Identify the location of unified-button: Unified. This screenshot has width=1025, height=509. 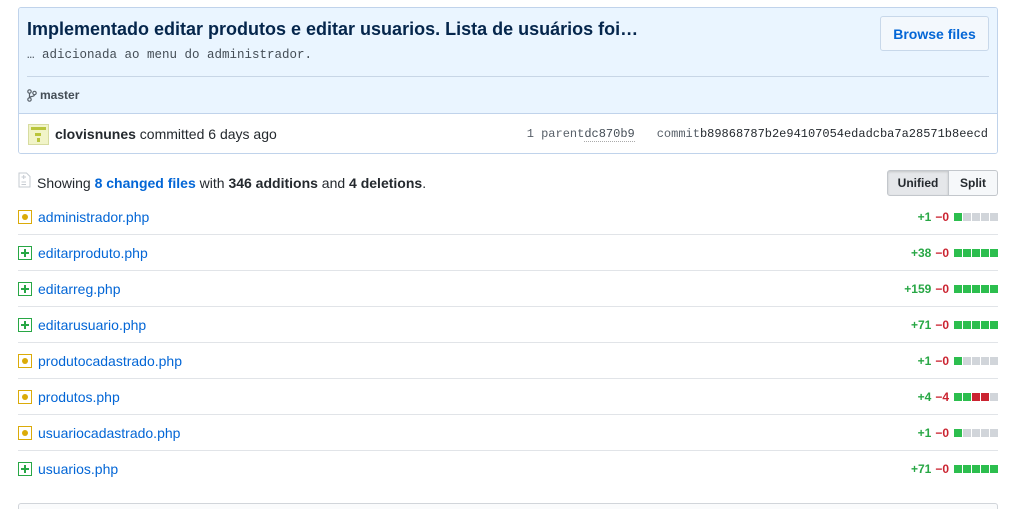
(918, 183).